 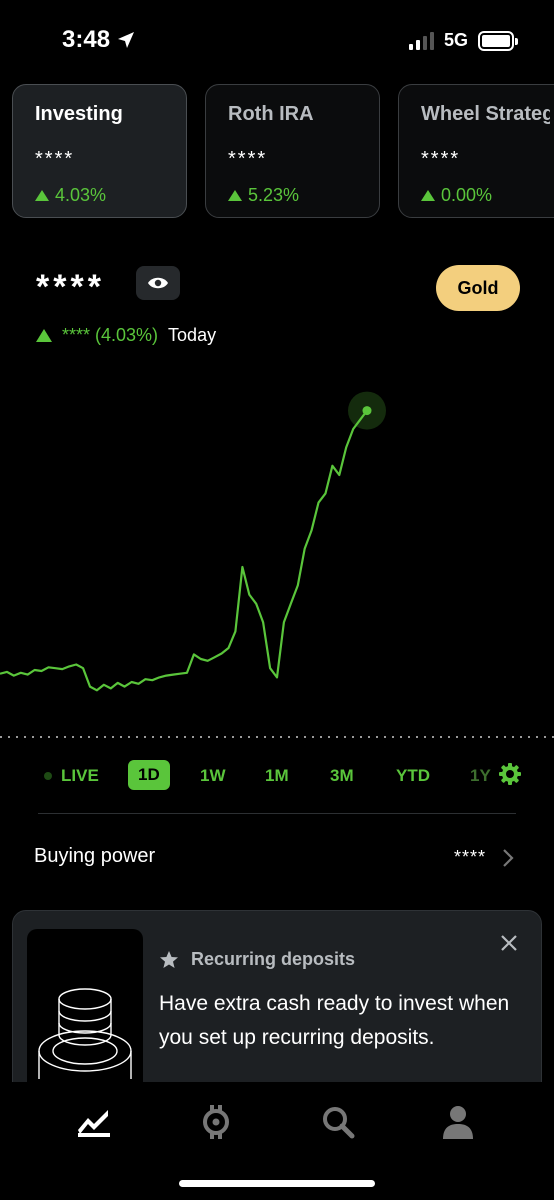 I want to click on signal-icon, so click(x=421, y=40).